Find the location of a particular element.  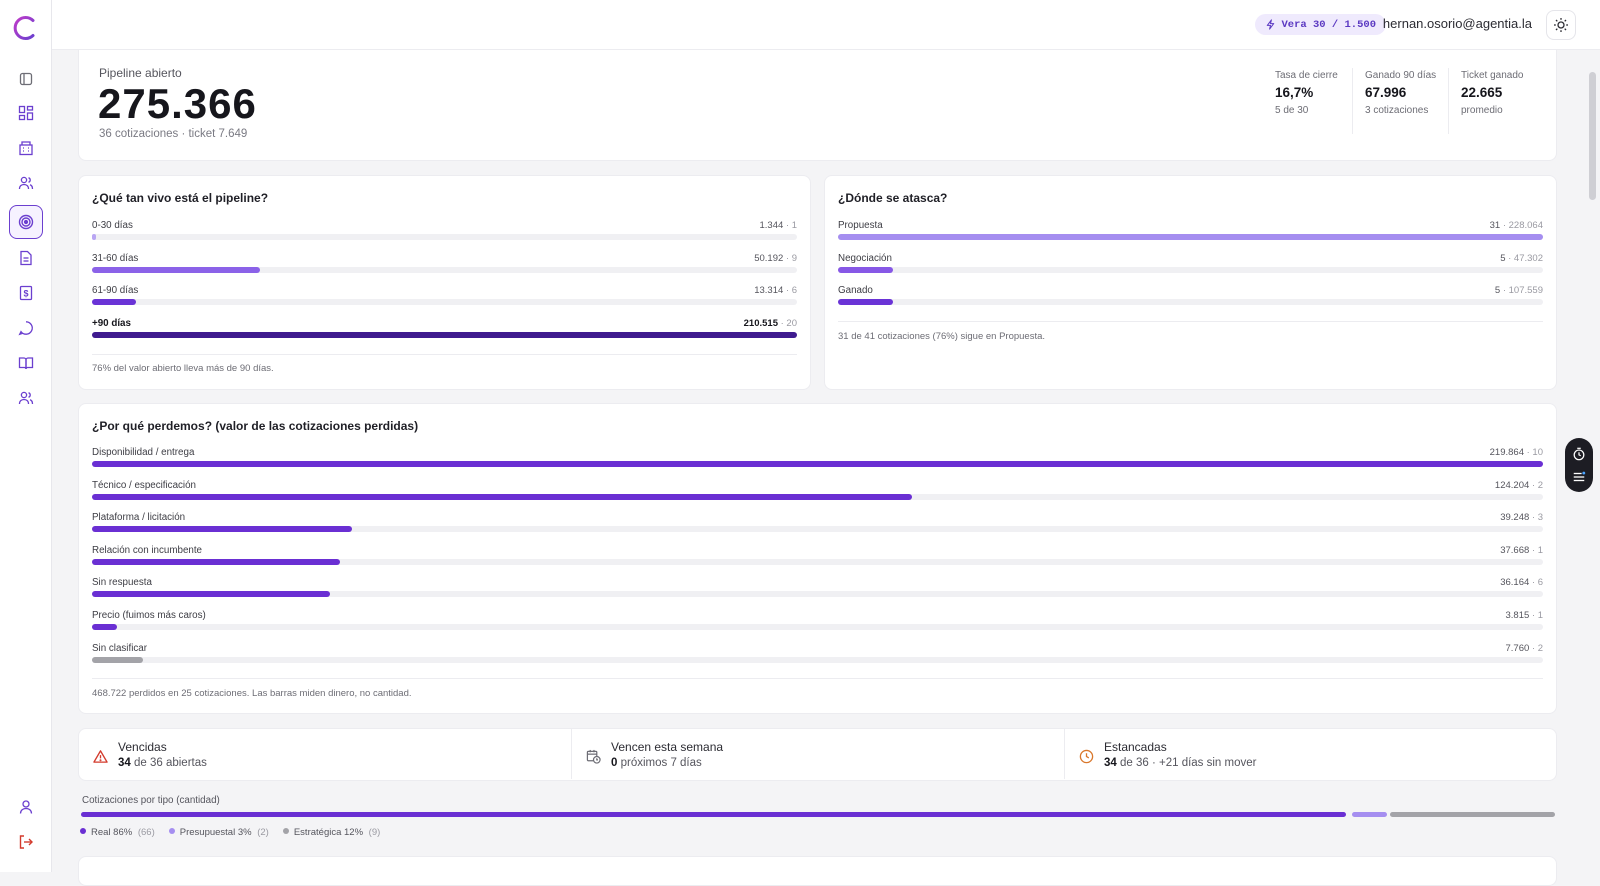

credits-badge: Vera 30 / 1.500 is located at coordinates (1320, 24).